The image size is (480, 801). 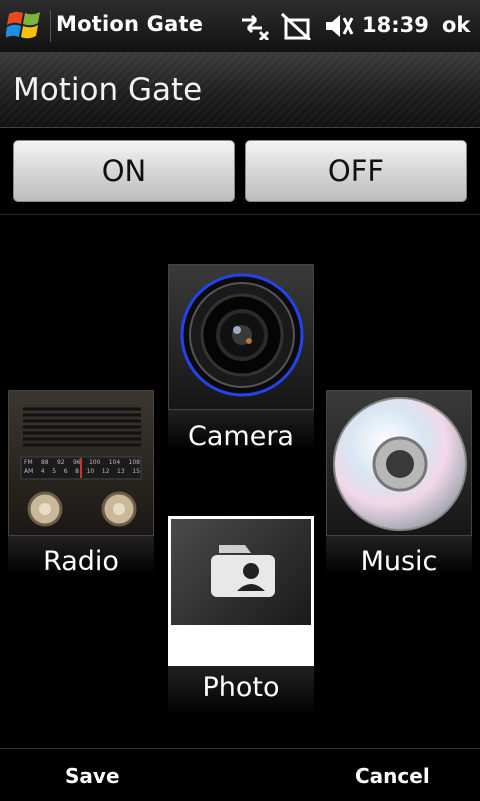 I want to click on speaker-muted-icon, so click(x=338, y=26).